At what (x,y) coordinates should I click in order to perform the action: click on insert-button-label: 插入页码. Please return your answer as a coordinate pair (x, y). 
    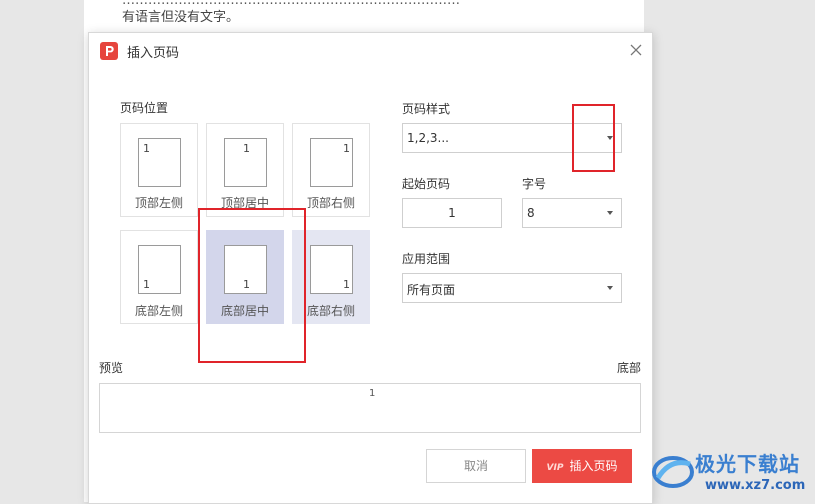
    Looking at the image, I should click on (593, 466).